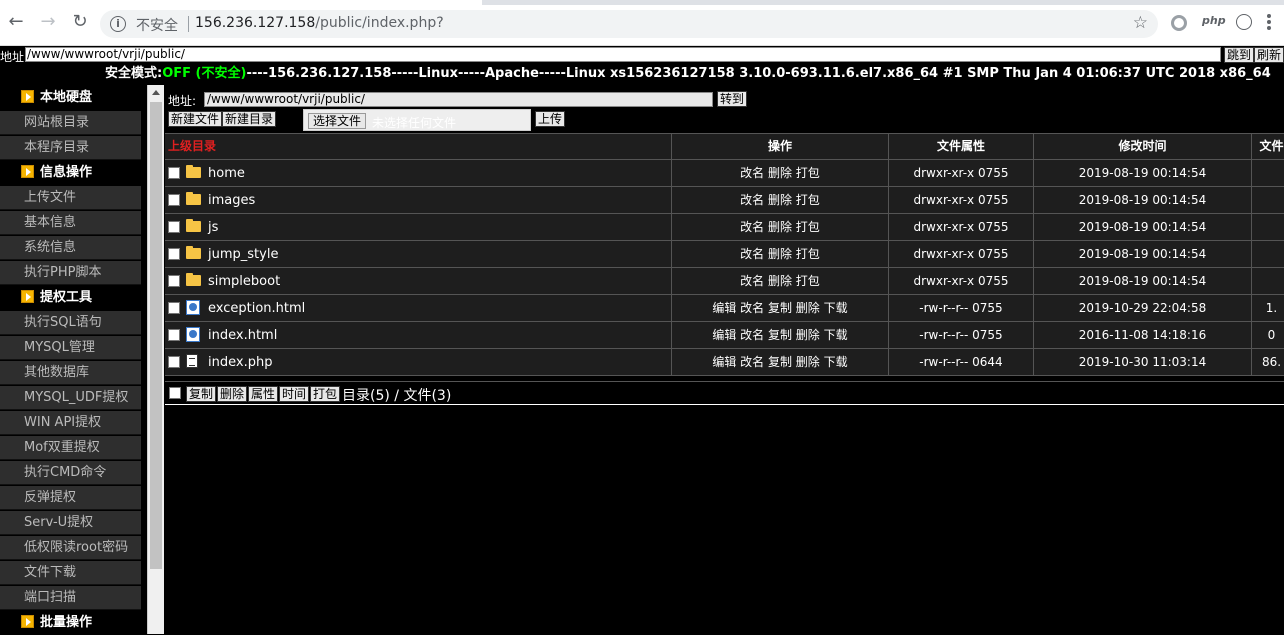  I want to click on file-name-link: index.php, so click(240, 362).